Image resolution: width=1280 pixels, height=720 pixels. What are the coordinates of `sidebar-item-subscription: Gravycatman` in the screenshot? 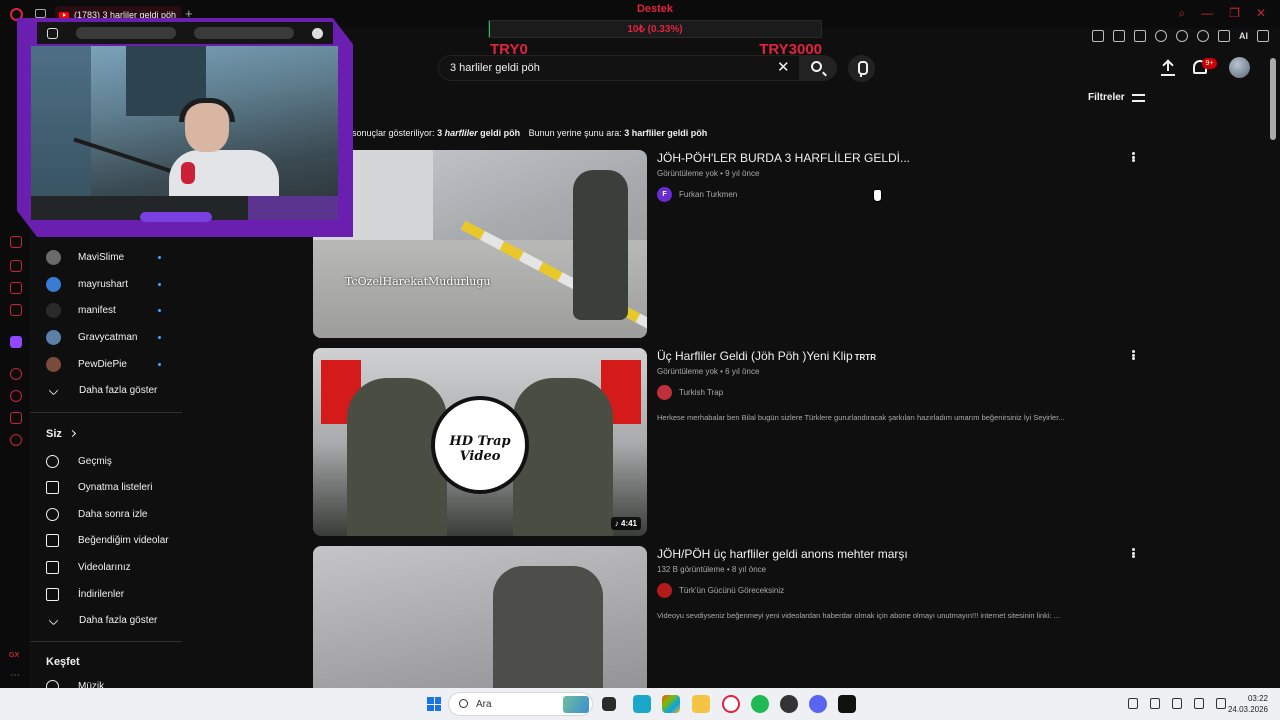 It's located at (116, 337).